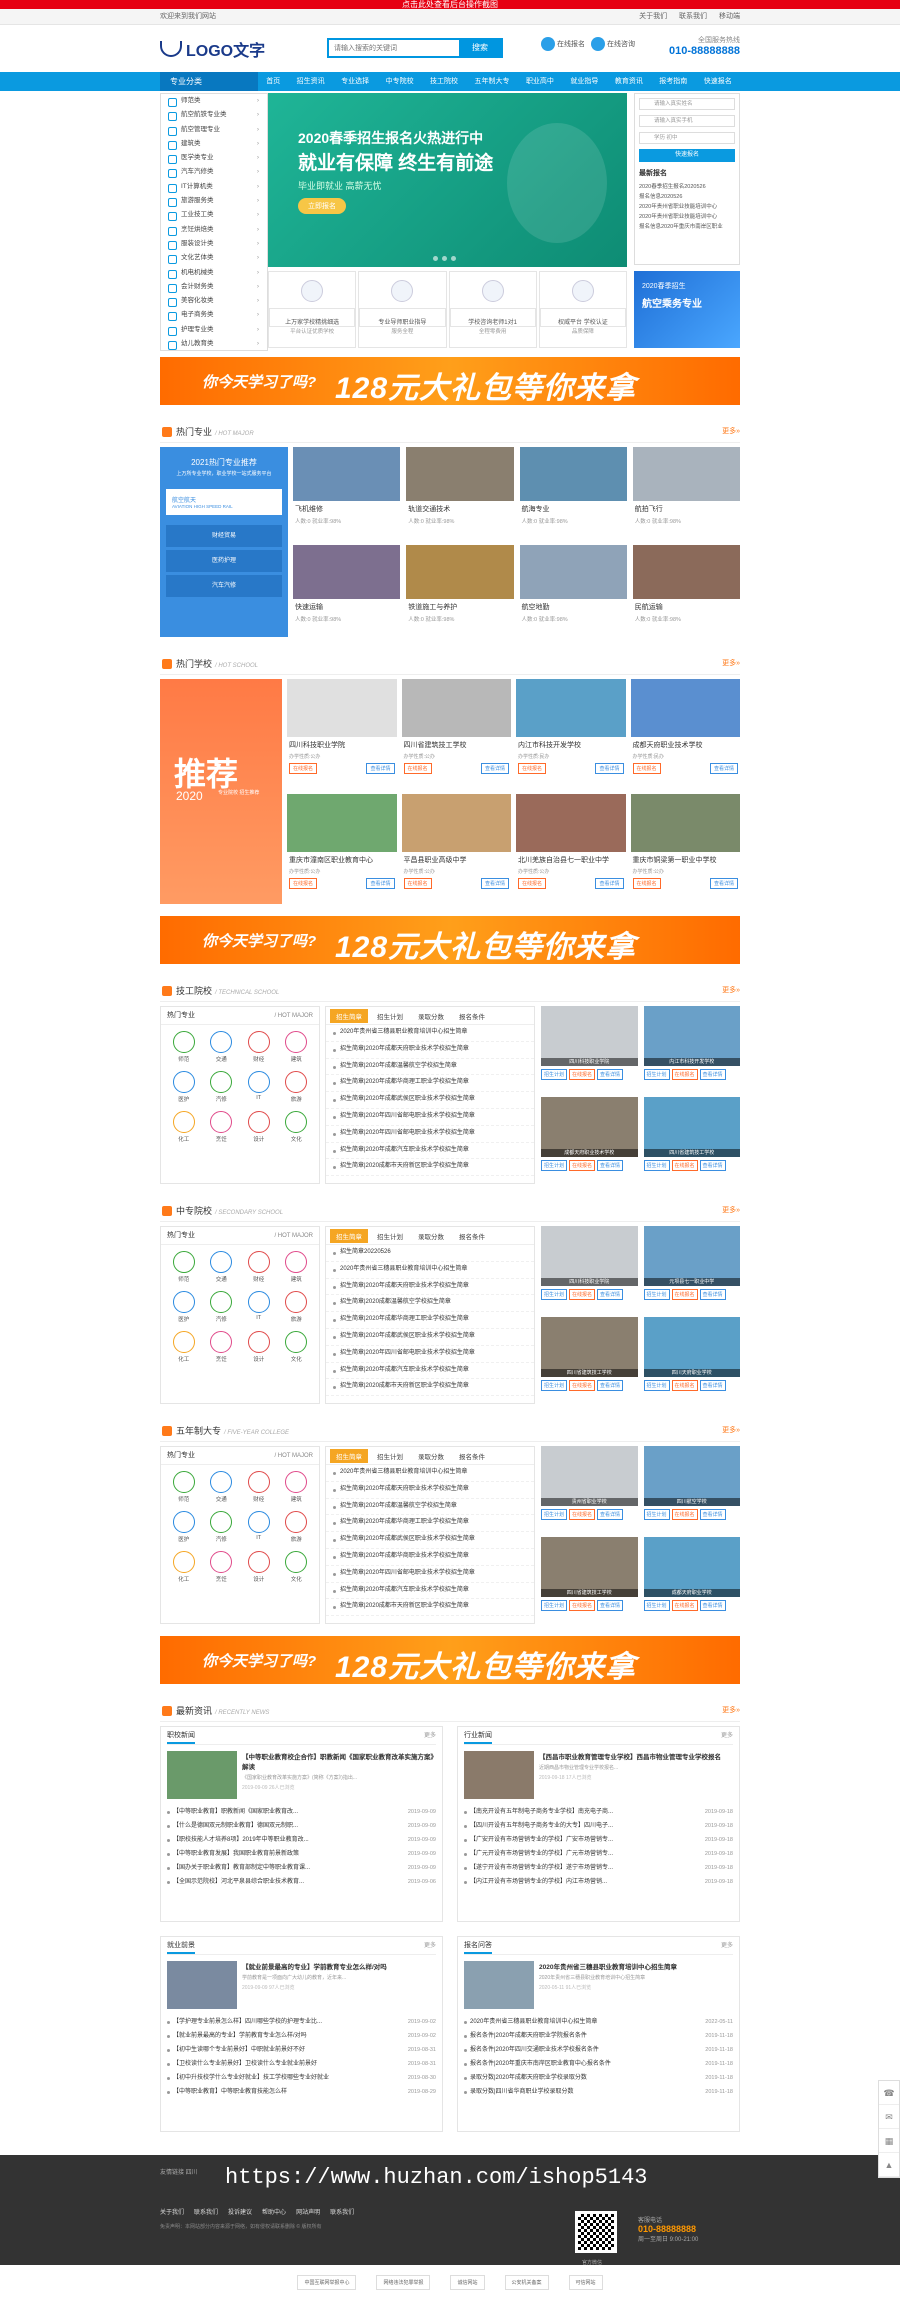 This screenshot has height=2303, width=900. What do you see at coordinates (214, 130) in the screenshot?
I see `category-menu-item: 航空管理专业` at bounding box center [214, 130].